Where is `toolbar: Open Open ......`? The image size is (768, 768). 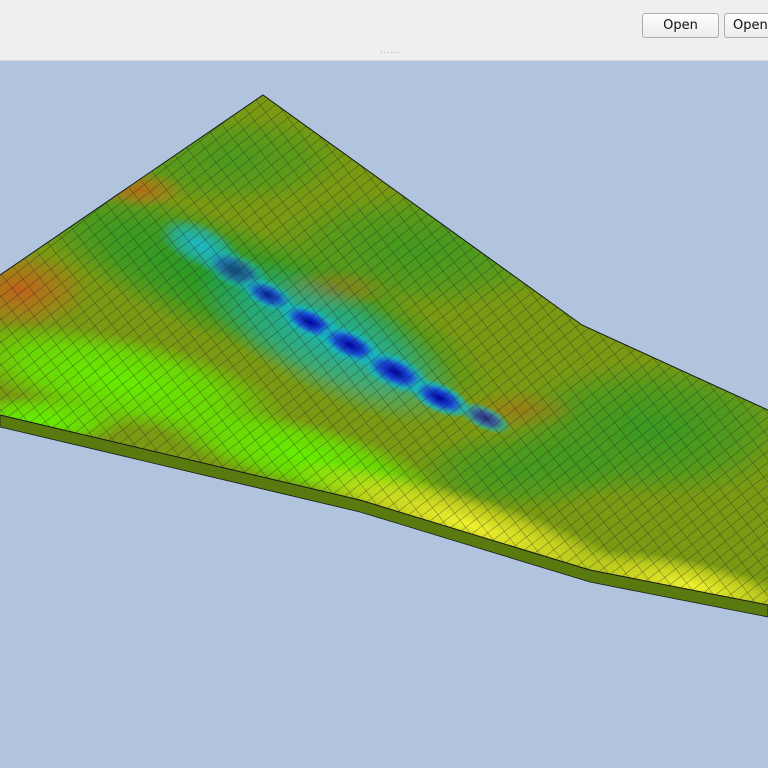 toolbar: Open Open ...... is located at coordinates (384, 30).